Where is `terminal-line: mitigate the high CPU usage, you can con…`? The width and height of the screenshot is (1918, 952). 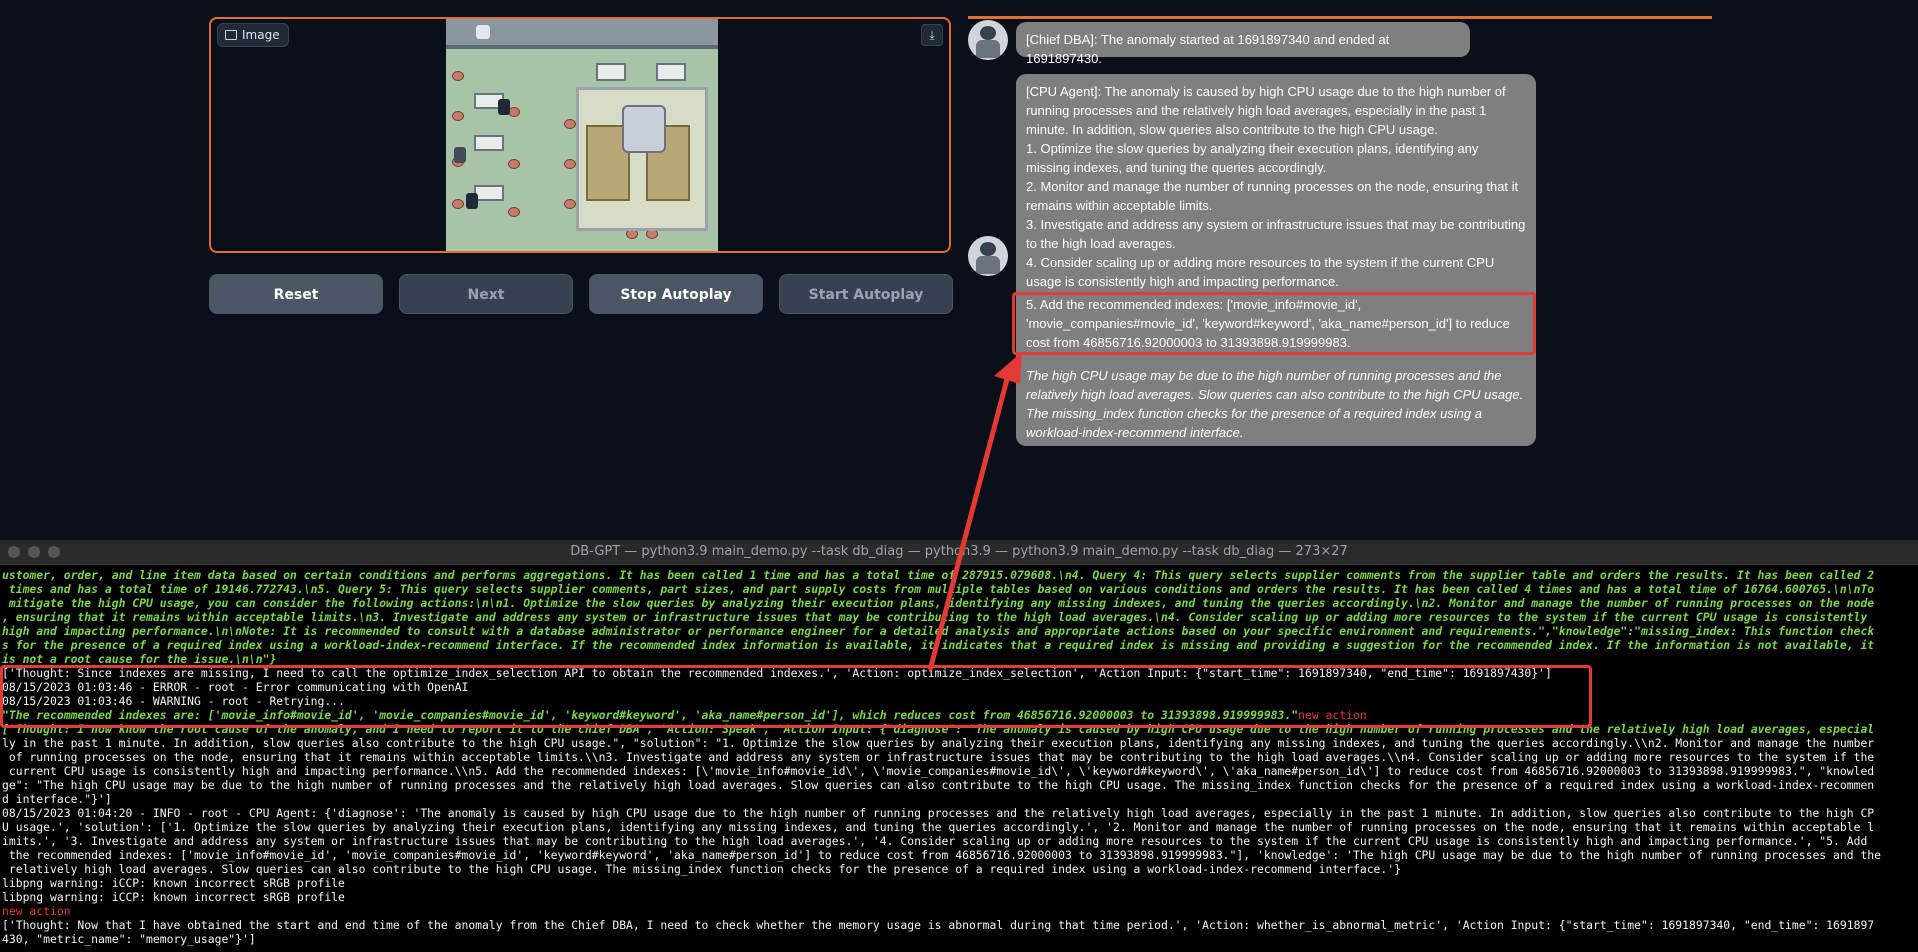
terminal-line: mitigate the high CPU usage, you can con… is located at coordinates (959, 603).